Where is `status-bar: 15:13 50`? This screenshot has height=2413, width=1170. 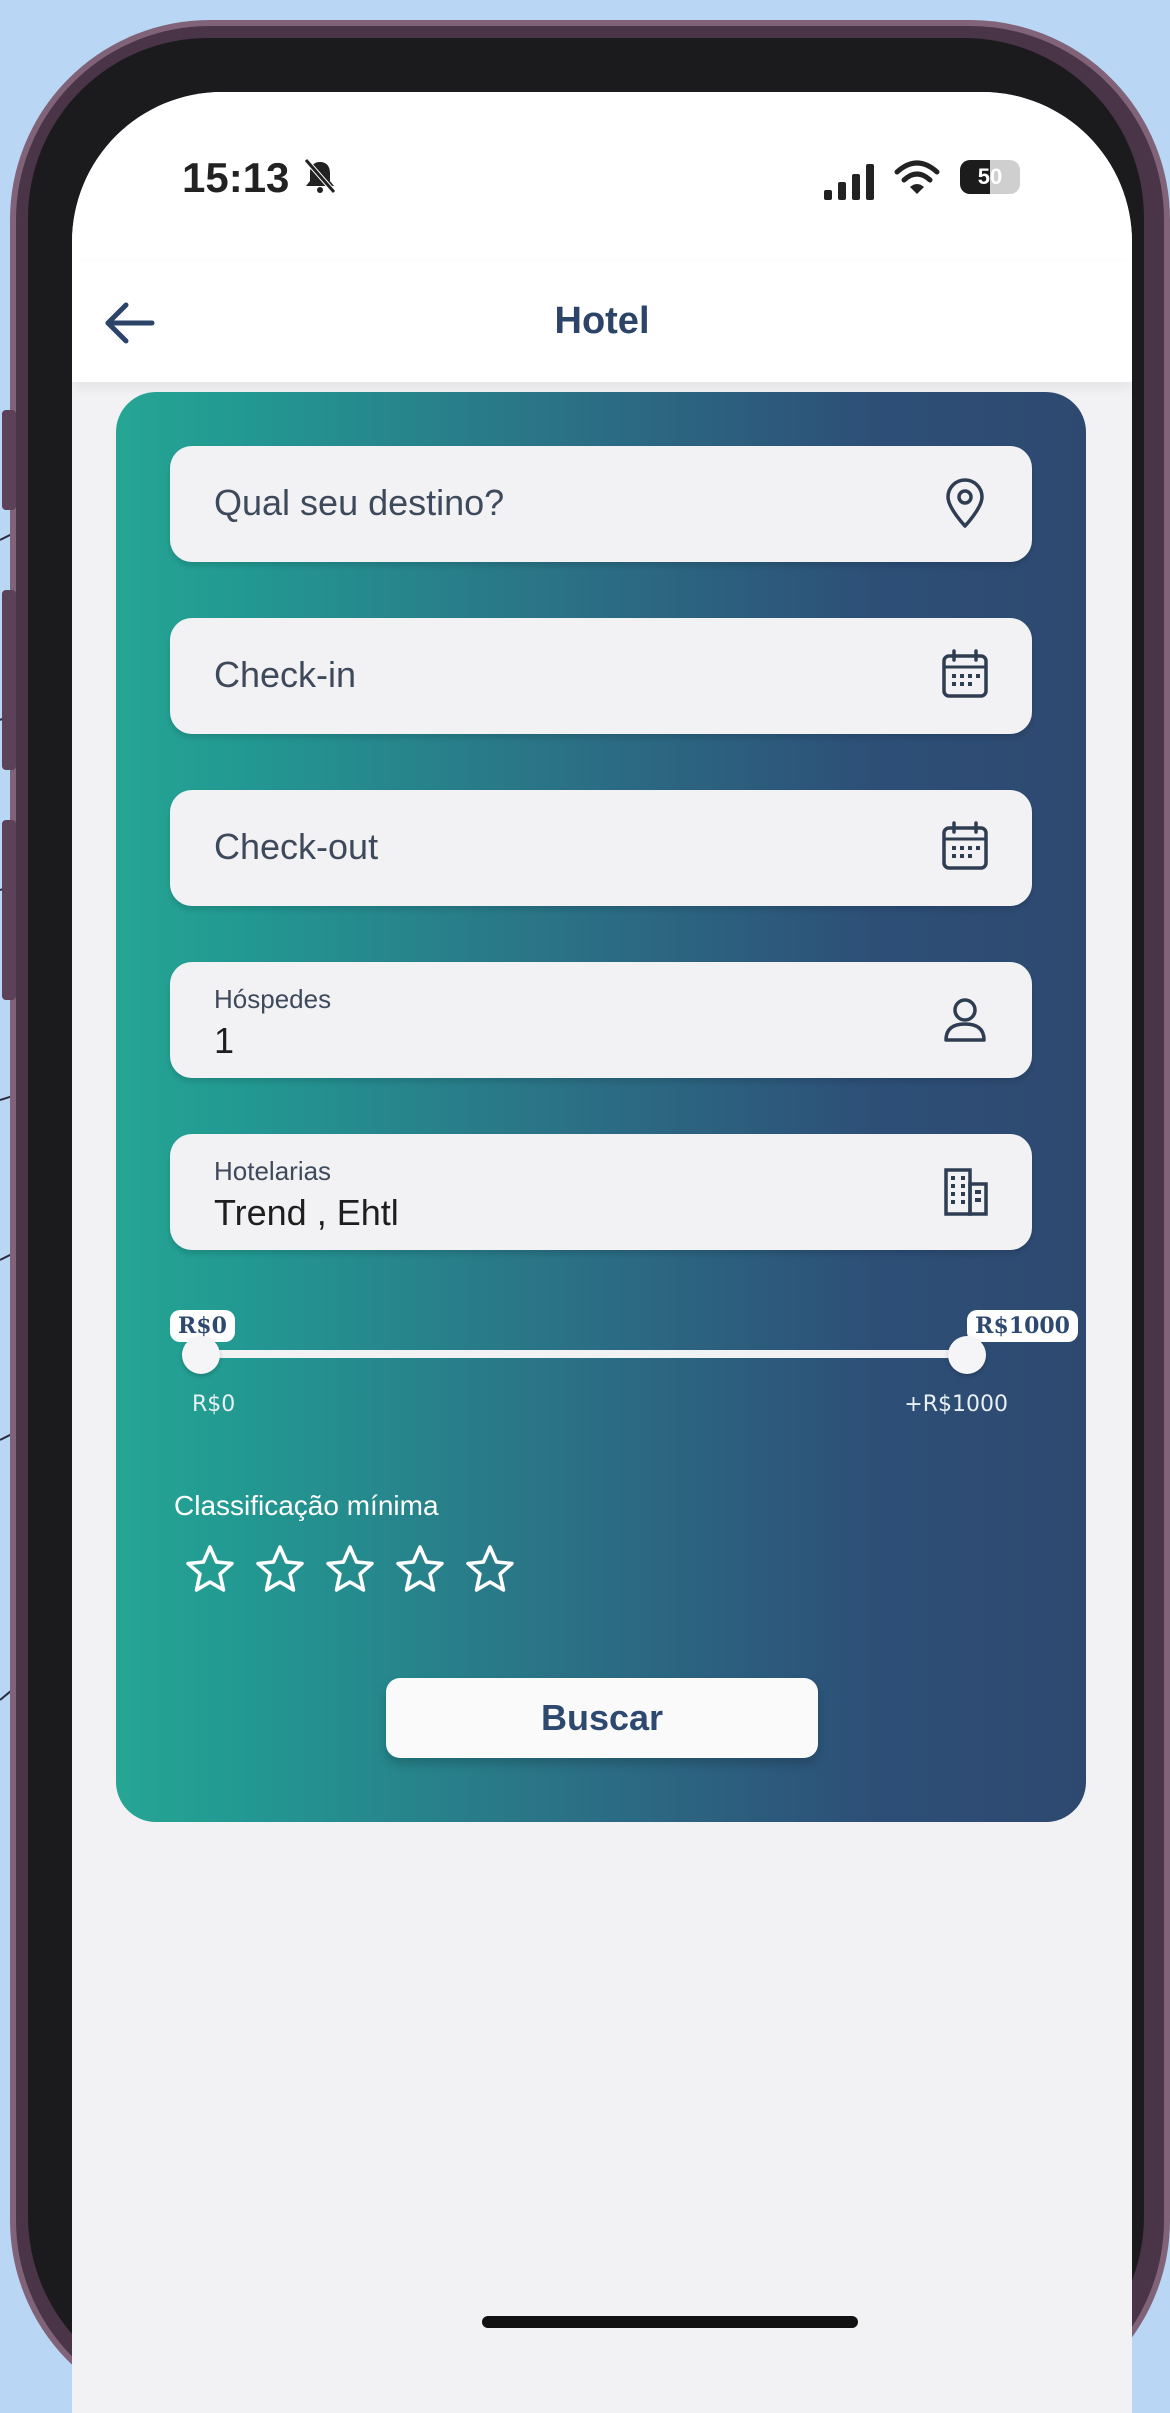
status-bar: 15:13 50 is located at coordinates (602, 177).